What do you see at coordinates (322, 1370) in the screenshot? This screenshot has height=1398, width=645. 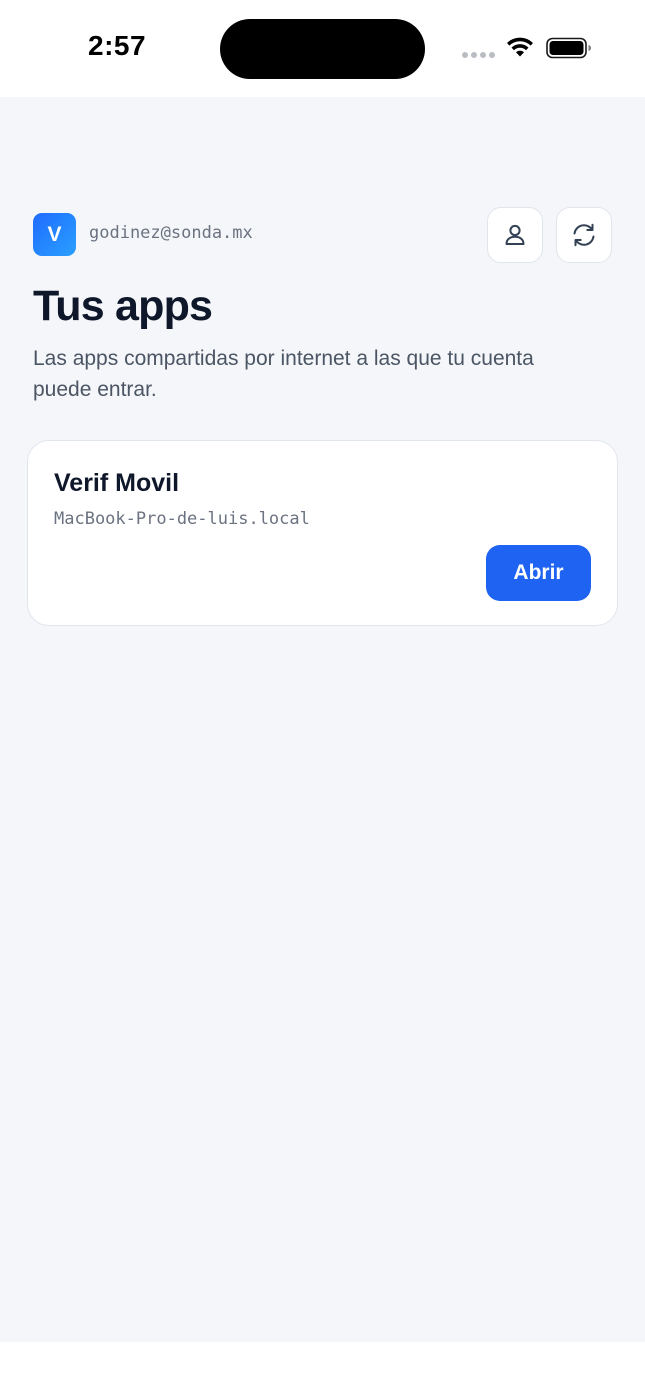 I see `home-indicator-area` at bounding box center [322, 1370].